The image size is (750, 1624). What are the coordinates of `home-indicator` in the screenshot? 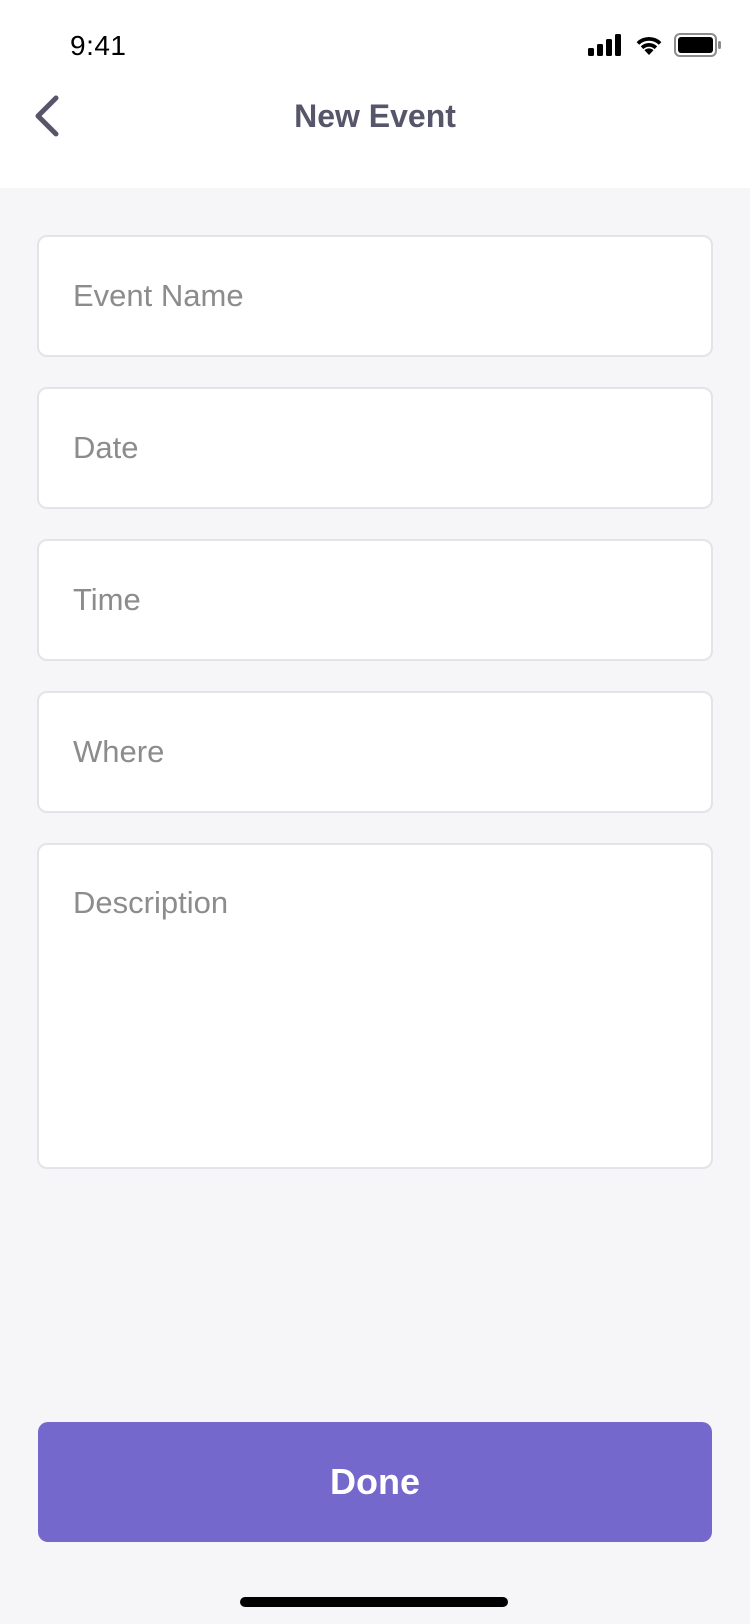 It's located at (374, 1602).